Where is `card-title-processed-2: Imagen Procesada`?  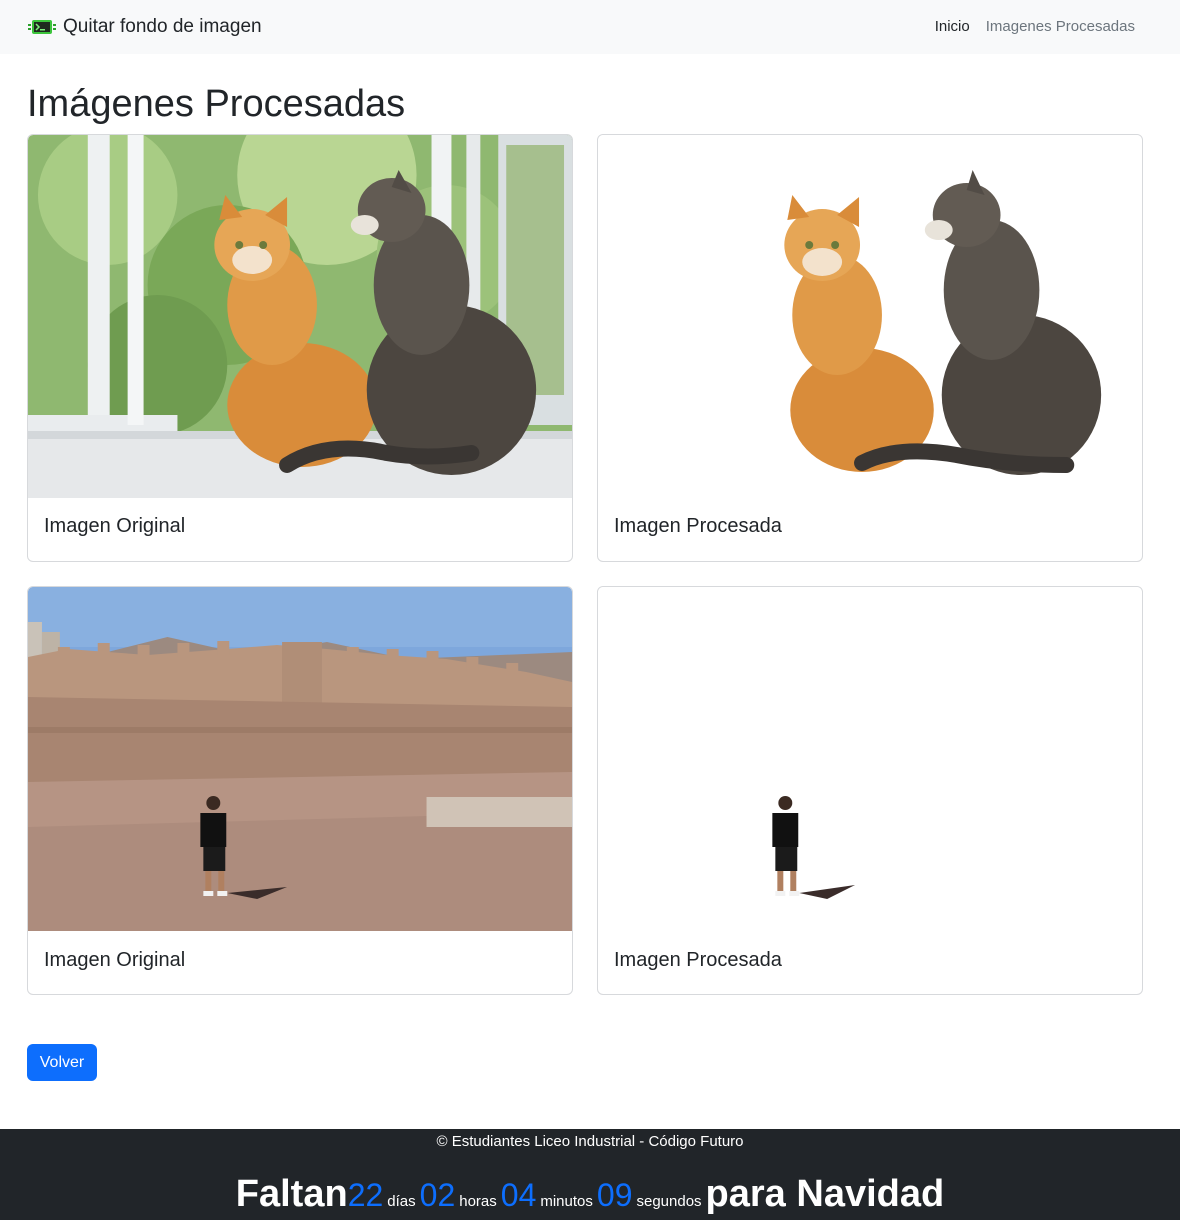 card-title-processed-2: Imagen Procesada is located at coordinates (698, 960).